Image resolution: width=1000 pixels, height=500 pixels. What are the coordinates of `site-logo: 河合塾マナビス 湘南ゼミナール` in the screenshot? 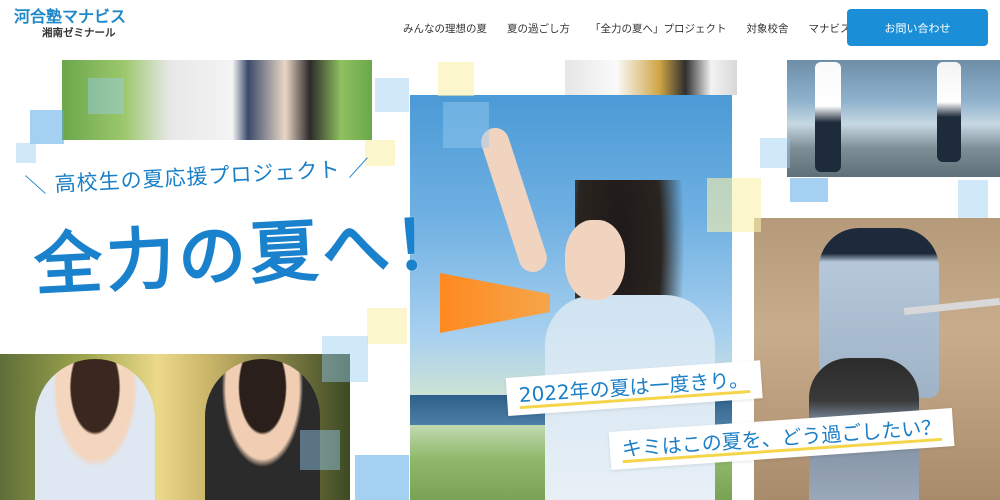 It's located at (70, 24).